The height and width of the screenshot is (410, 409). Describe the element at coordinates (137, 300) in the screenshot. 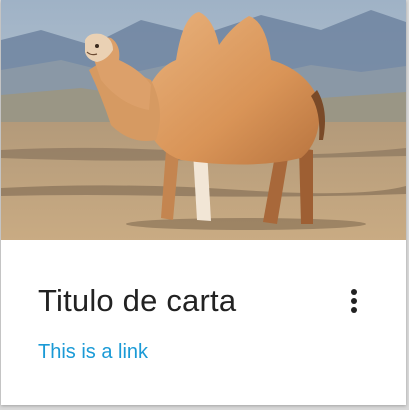

I see `card-title: Titulo de carta` at that location.